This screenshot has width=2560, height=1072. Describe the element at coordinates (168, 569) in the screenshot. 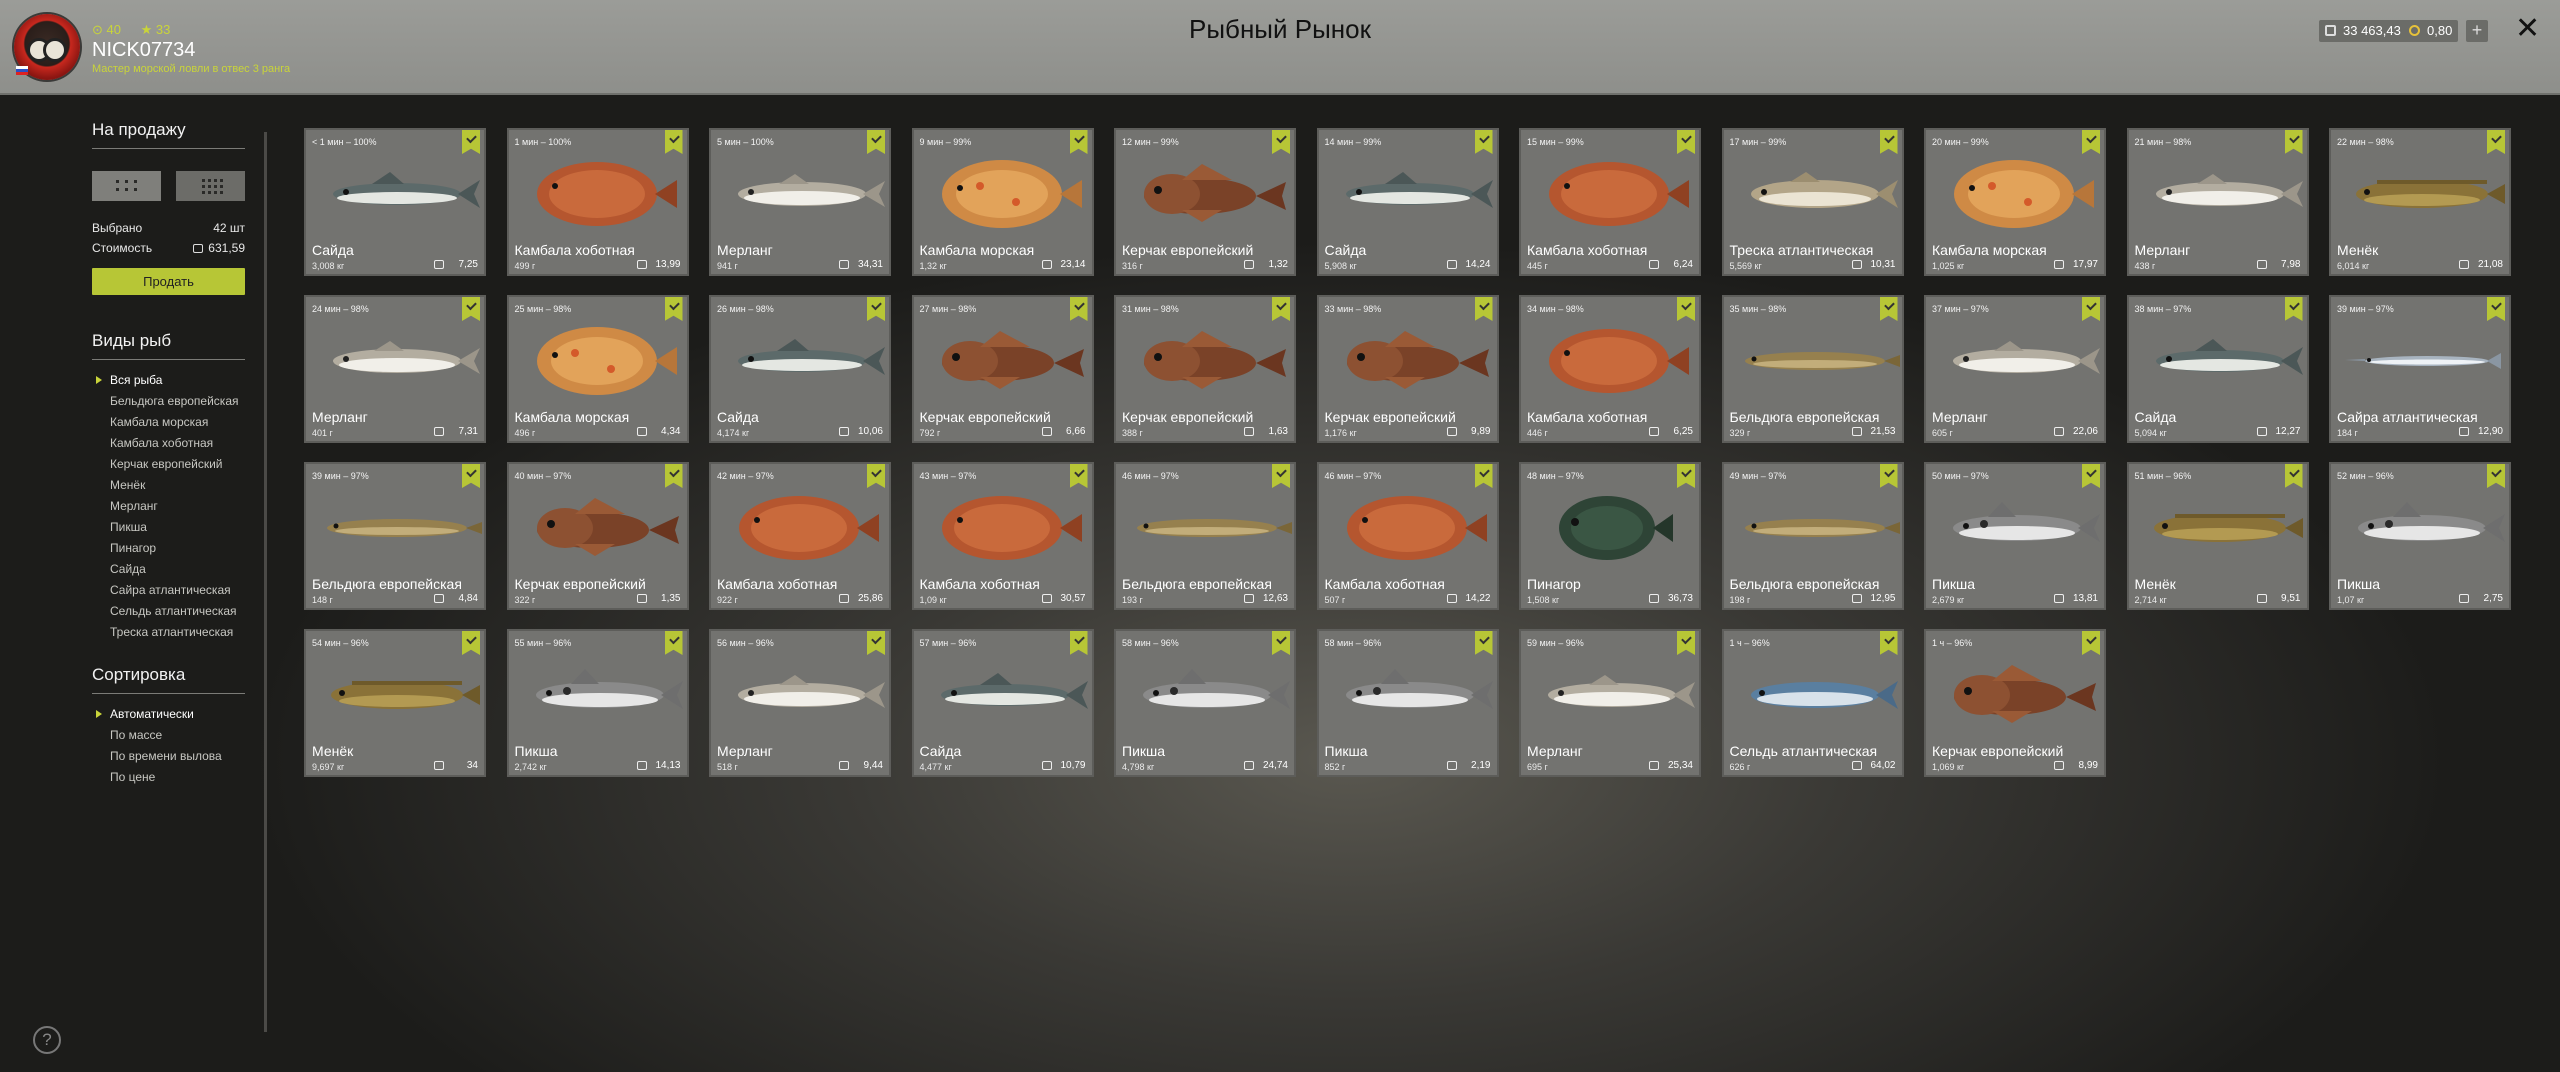

I see `species-filter-item: Сайда` at that location.